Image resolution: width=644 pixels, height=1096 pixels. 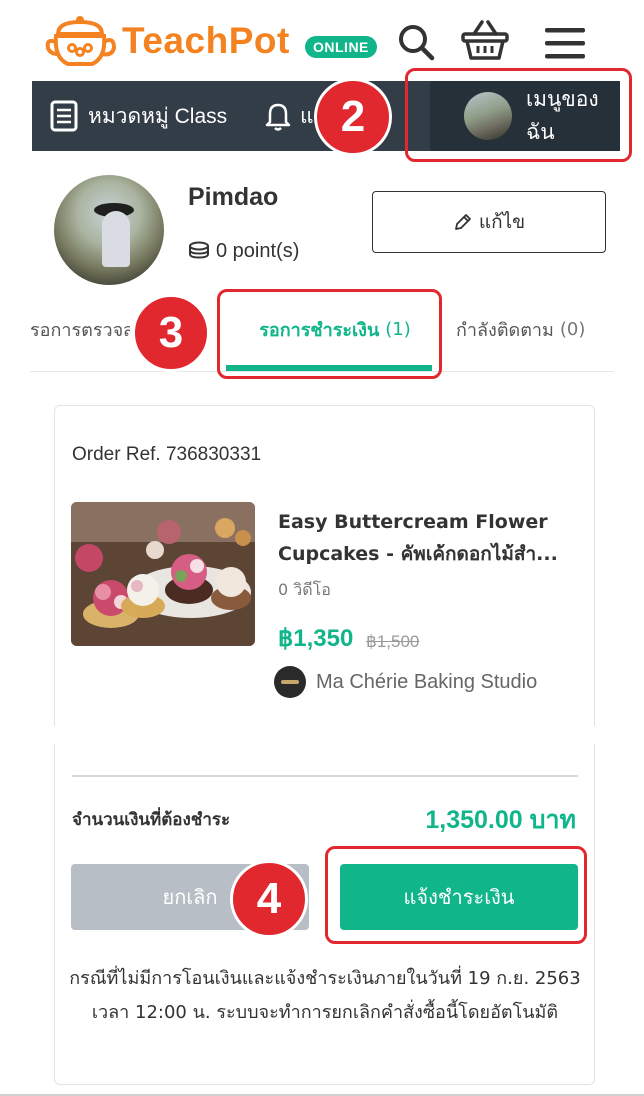 I want to click on tab-following-label: กำลังติดตาม, so click(x=505, y=330).